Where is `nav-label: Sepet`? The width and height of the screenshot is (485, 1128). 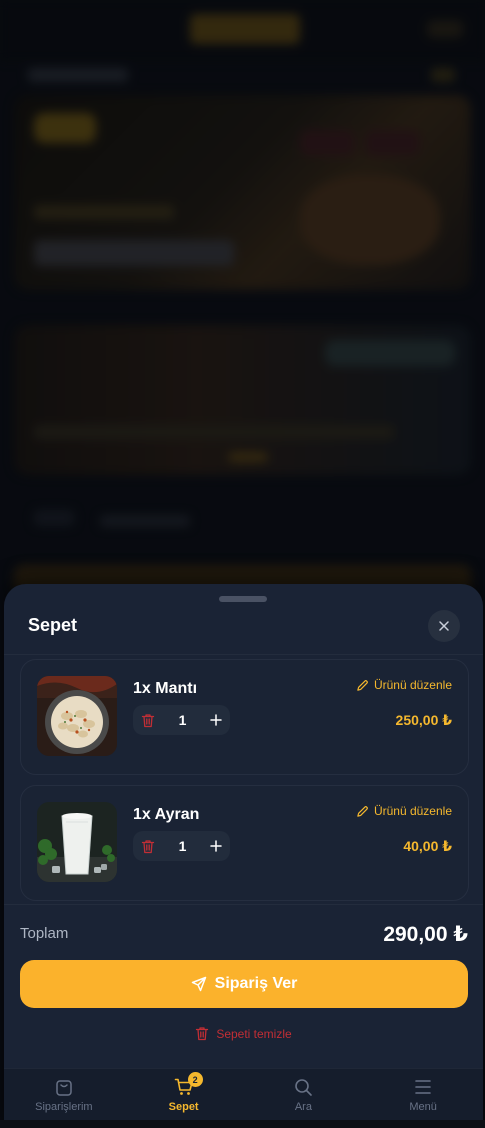 nav-label: Sepet is located at coordinates (183, 1107).